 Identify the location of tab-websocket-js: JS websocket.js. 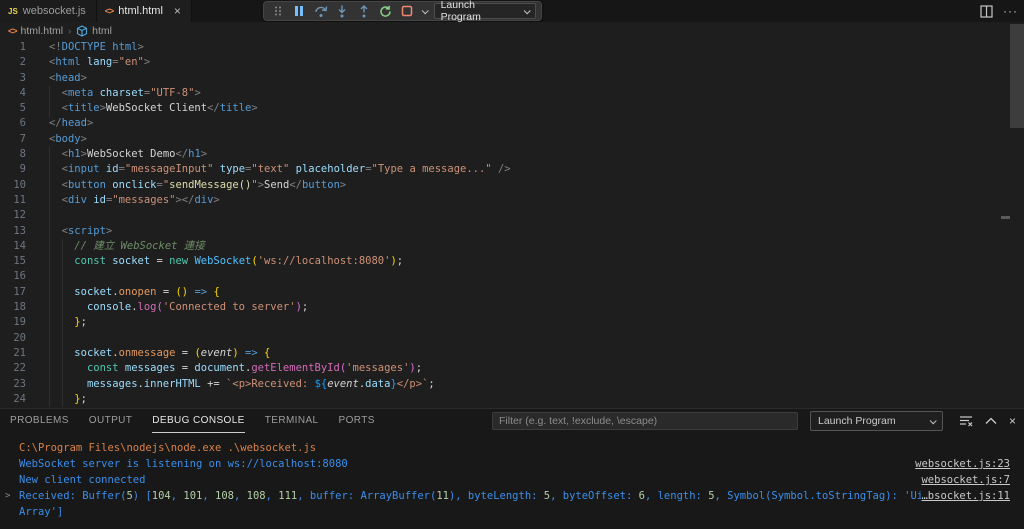
(48, 11).